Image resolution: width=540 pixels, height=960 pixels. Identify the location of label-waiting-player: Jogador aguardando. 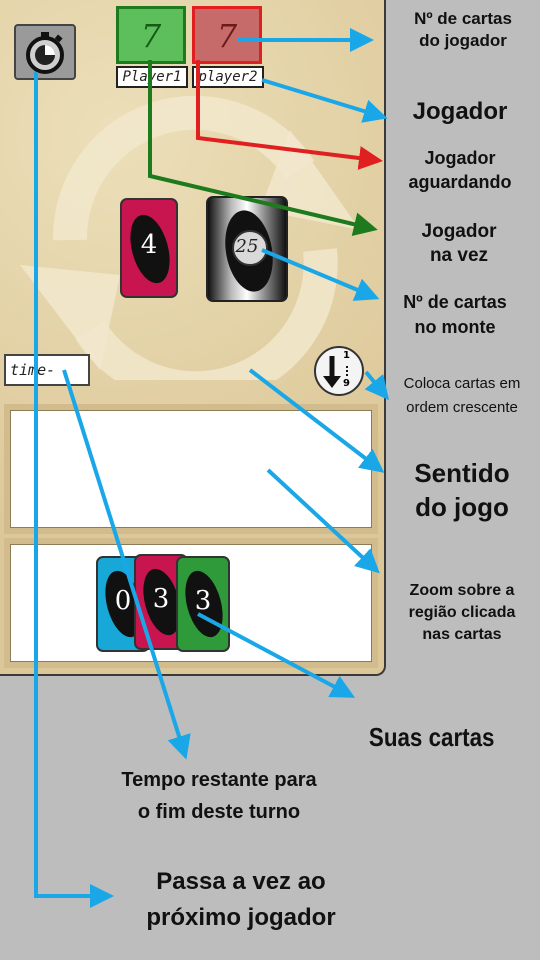
(460, 170).